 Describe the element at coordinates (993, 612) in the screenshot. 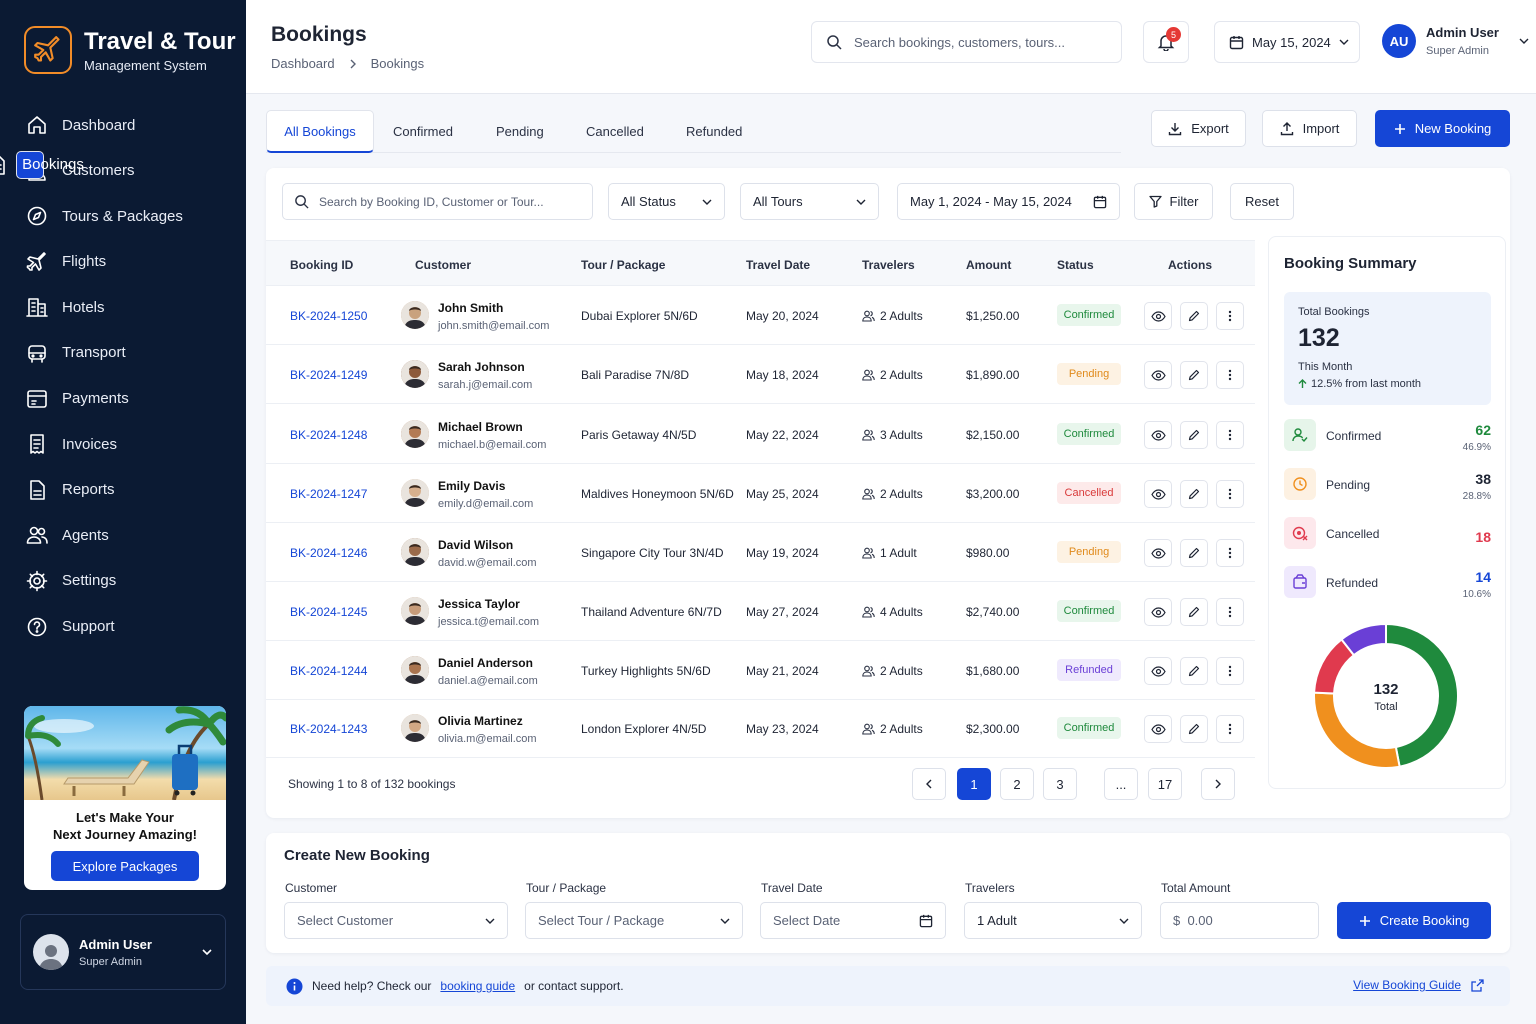

I see `amount-cell: $2,740.00` at that location.